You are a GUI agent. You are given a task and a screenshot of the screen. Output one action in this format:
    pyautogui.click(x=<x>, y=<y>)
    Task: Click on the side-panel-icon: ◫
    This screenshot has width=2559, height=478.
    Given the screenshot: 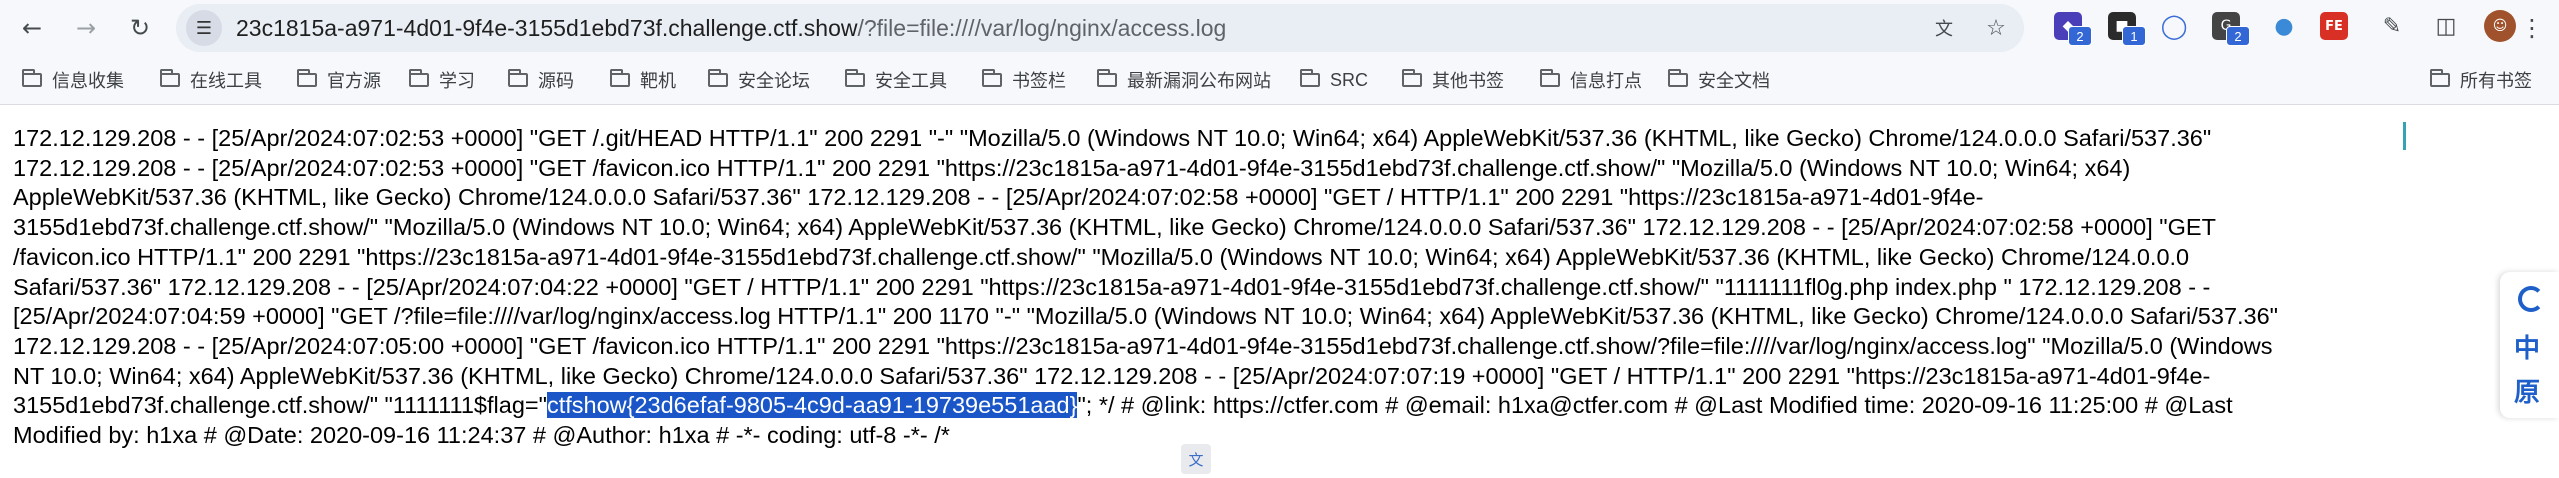 What is the action you would take?
    pyautogui.click(x=2446, y=26)
    